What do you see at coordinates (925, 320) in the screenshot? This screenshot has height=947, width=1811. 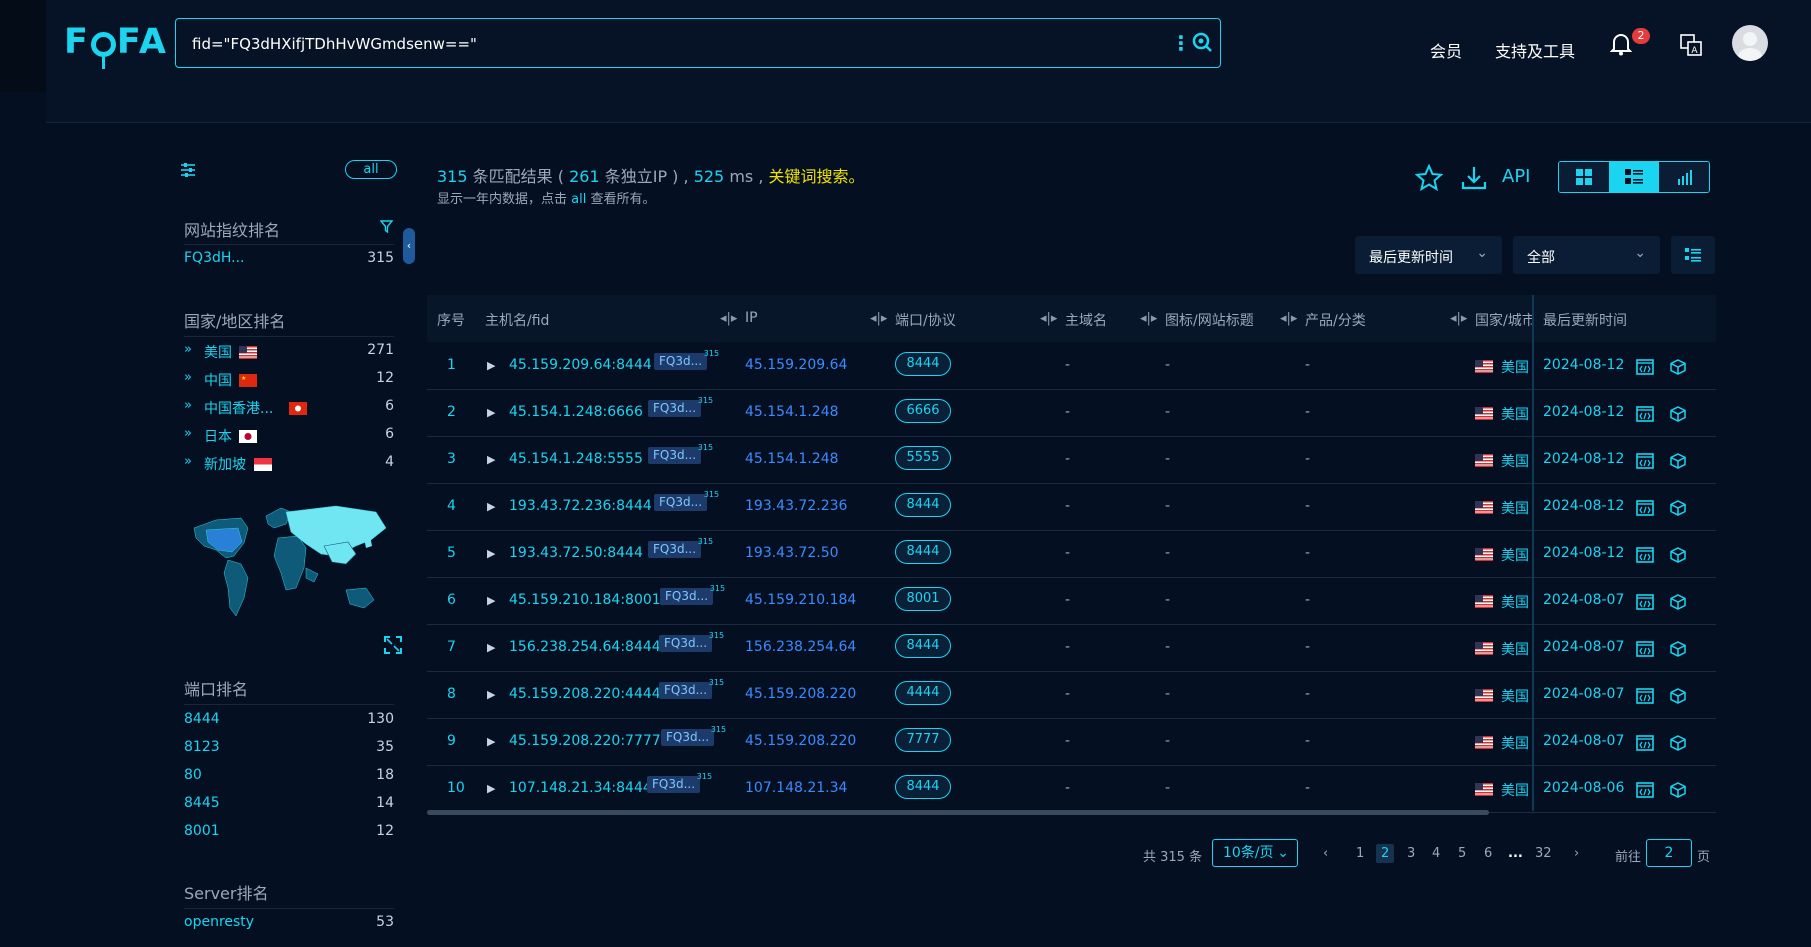 I see `col-port: 端口/协议` at bounding box center [925, 320].